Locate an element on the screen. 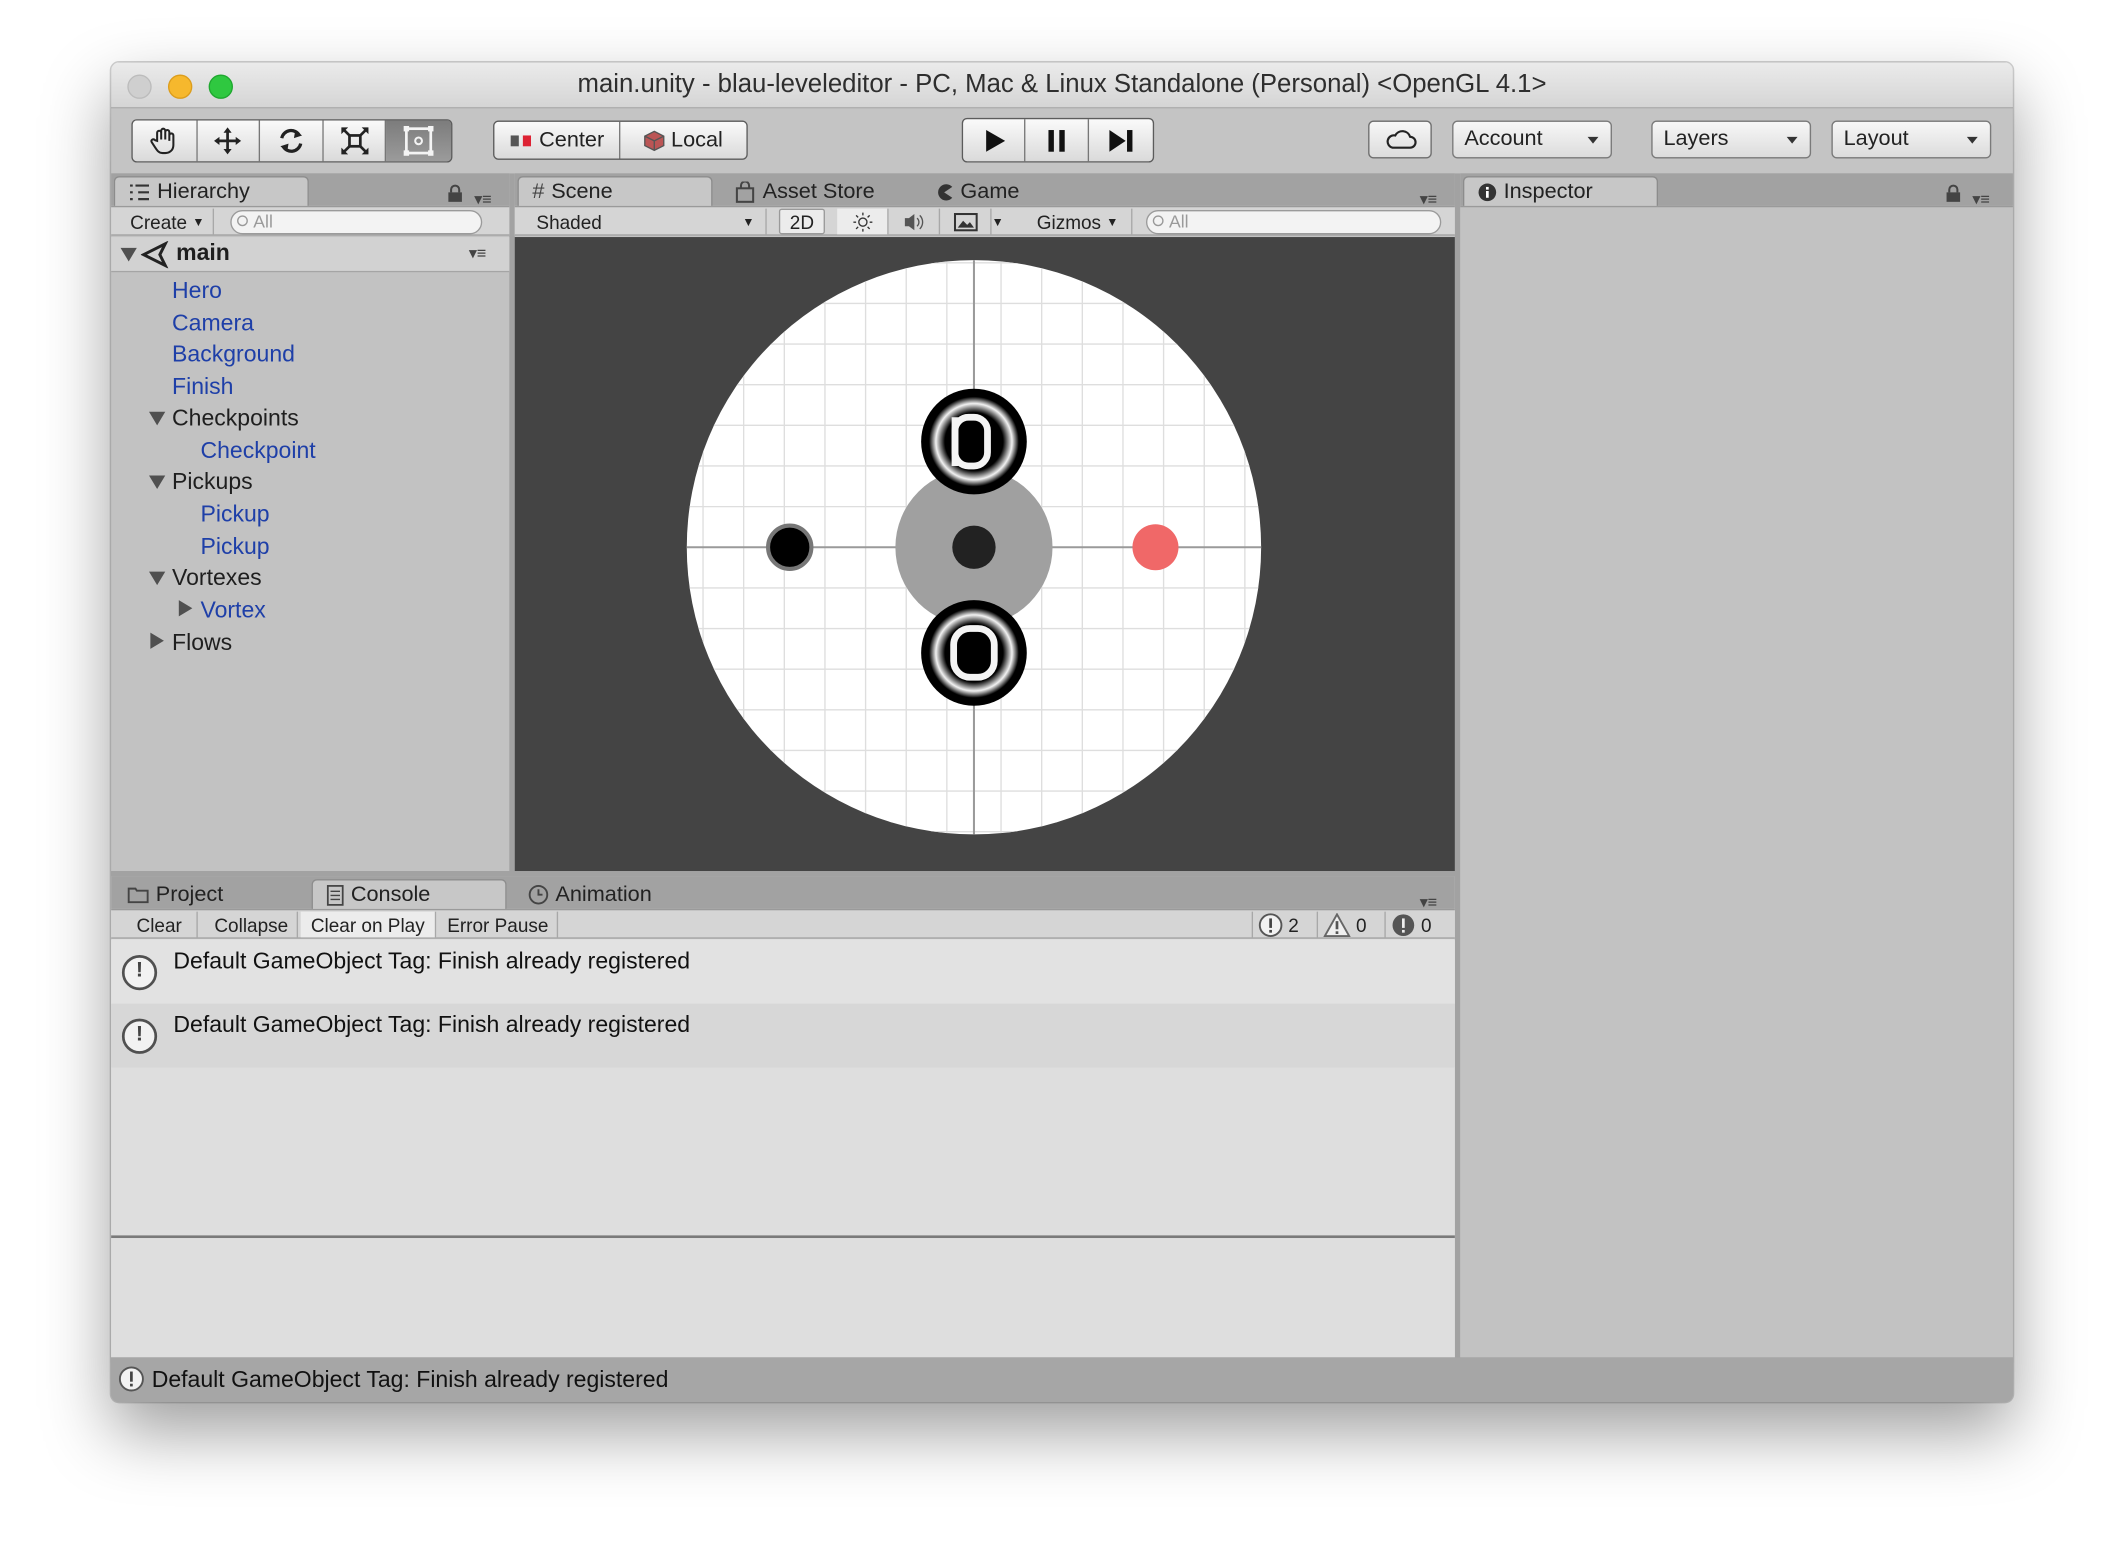  scene-effects-dropdown: ▼ is located at coordinates (972, 221).